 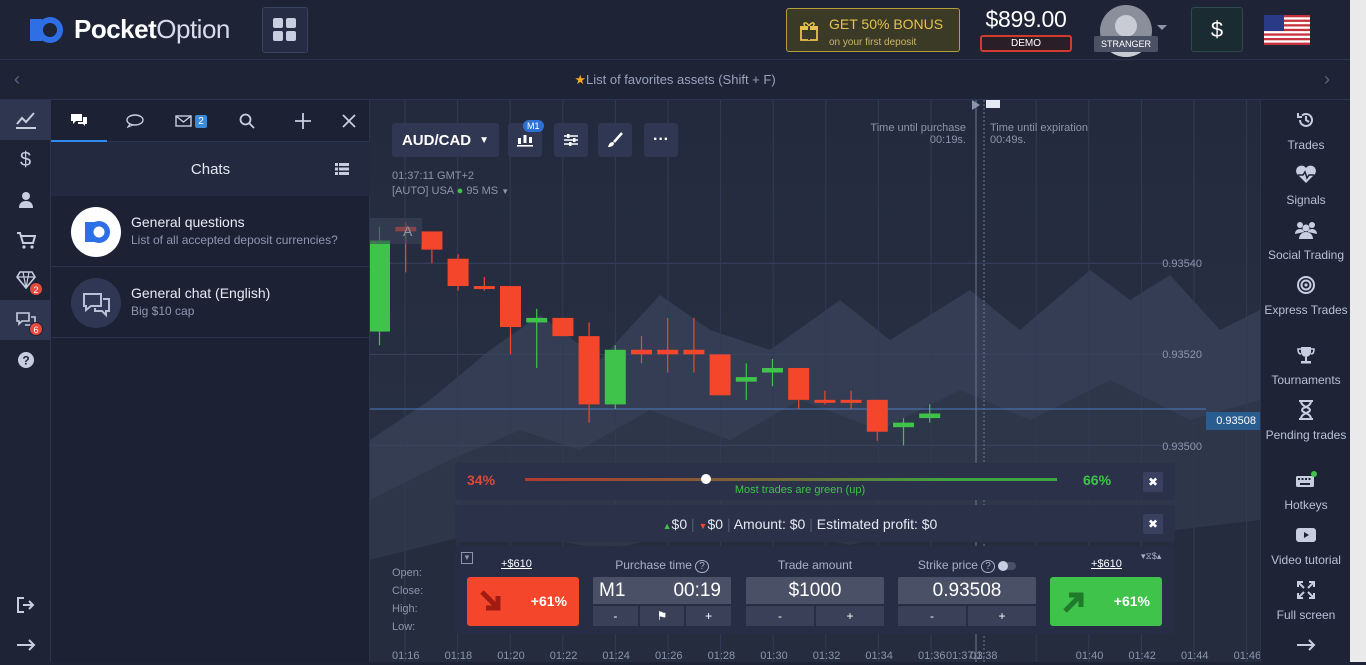 I want to click on drawing-marker: A, so click(x=396, y=231).